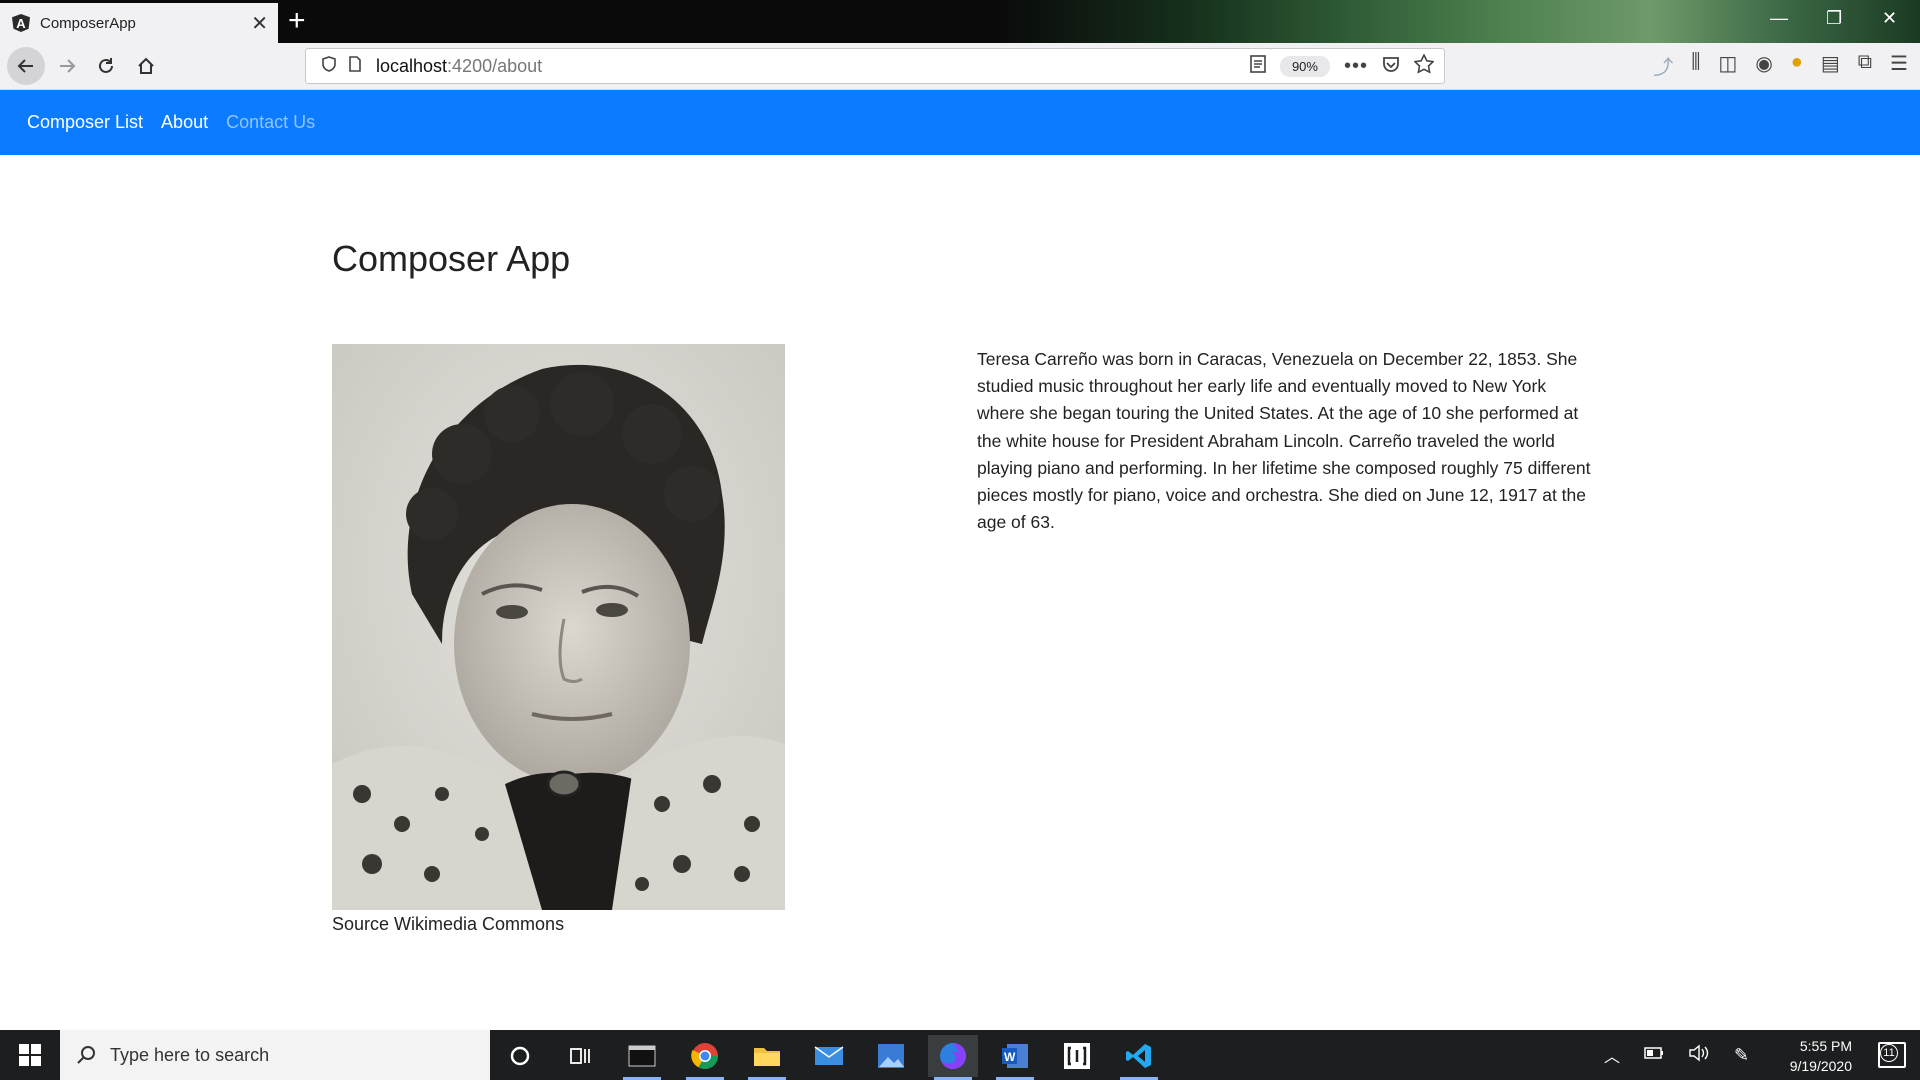  I want to click on vscode-icon, so click(1138, 1056).